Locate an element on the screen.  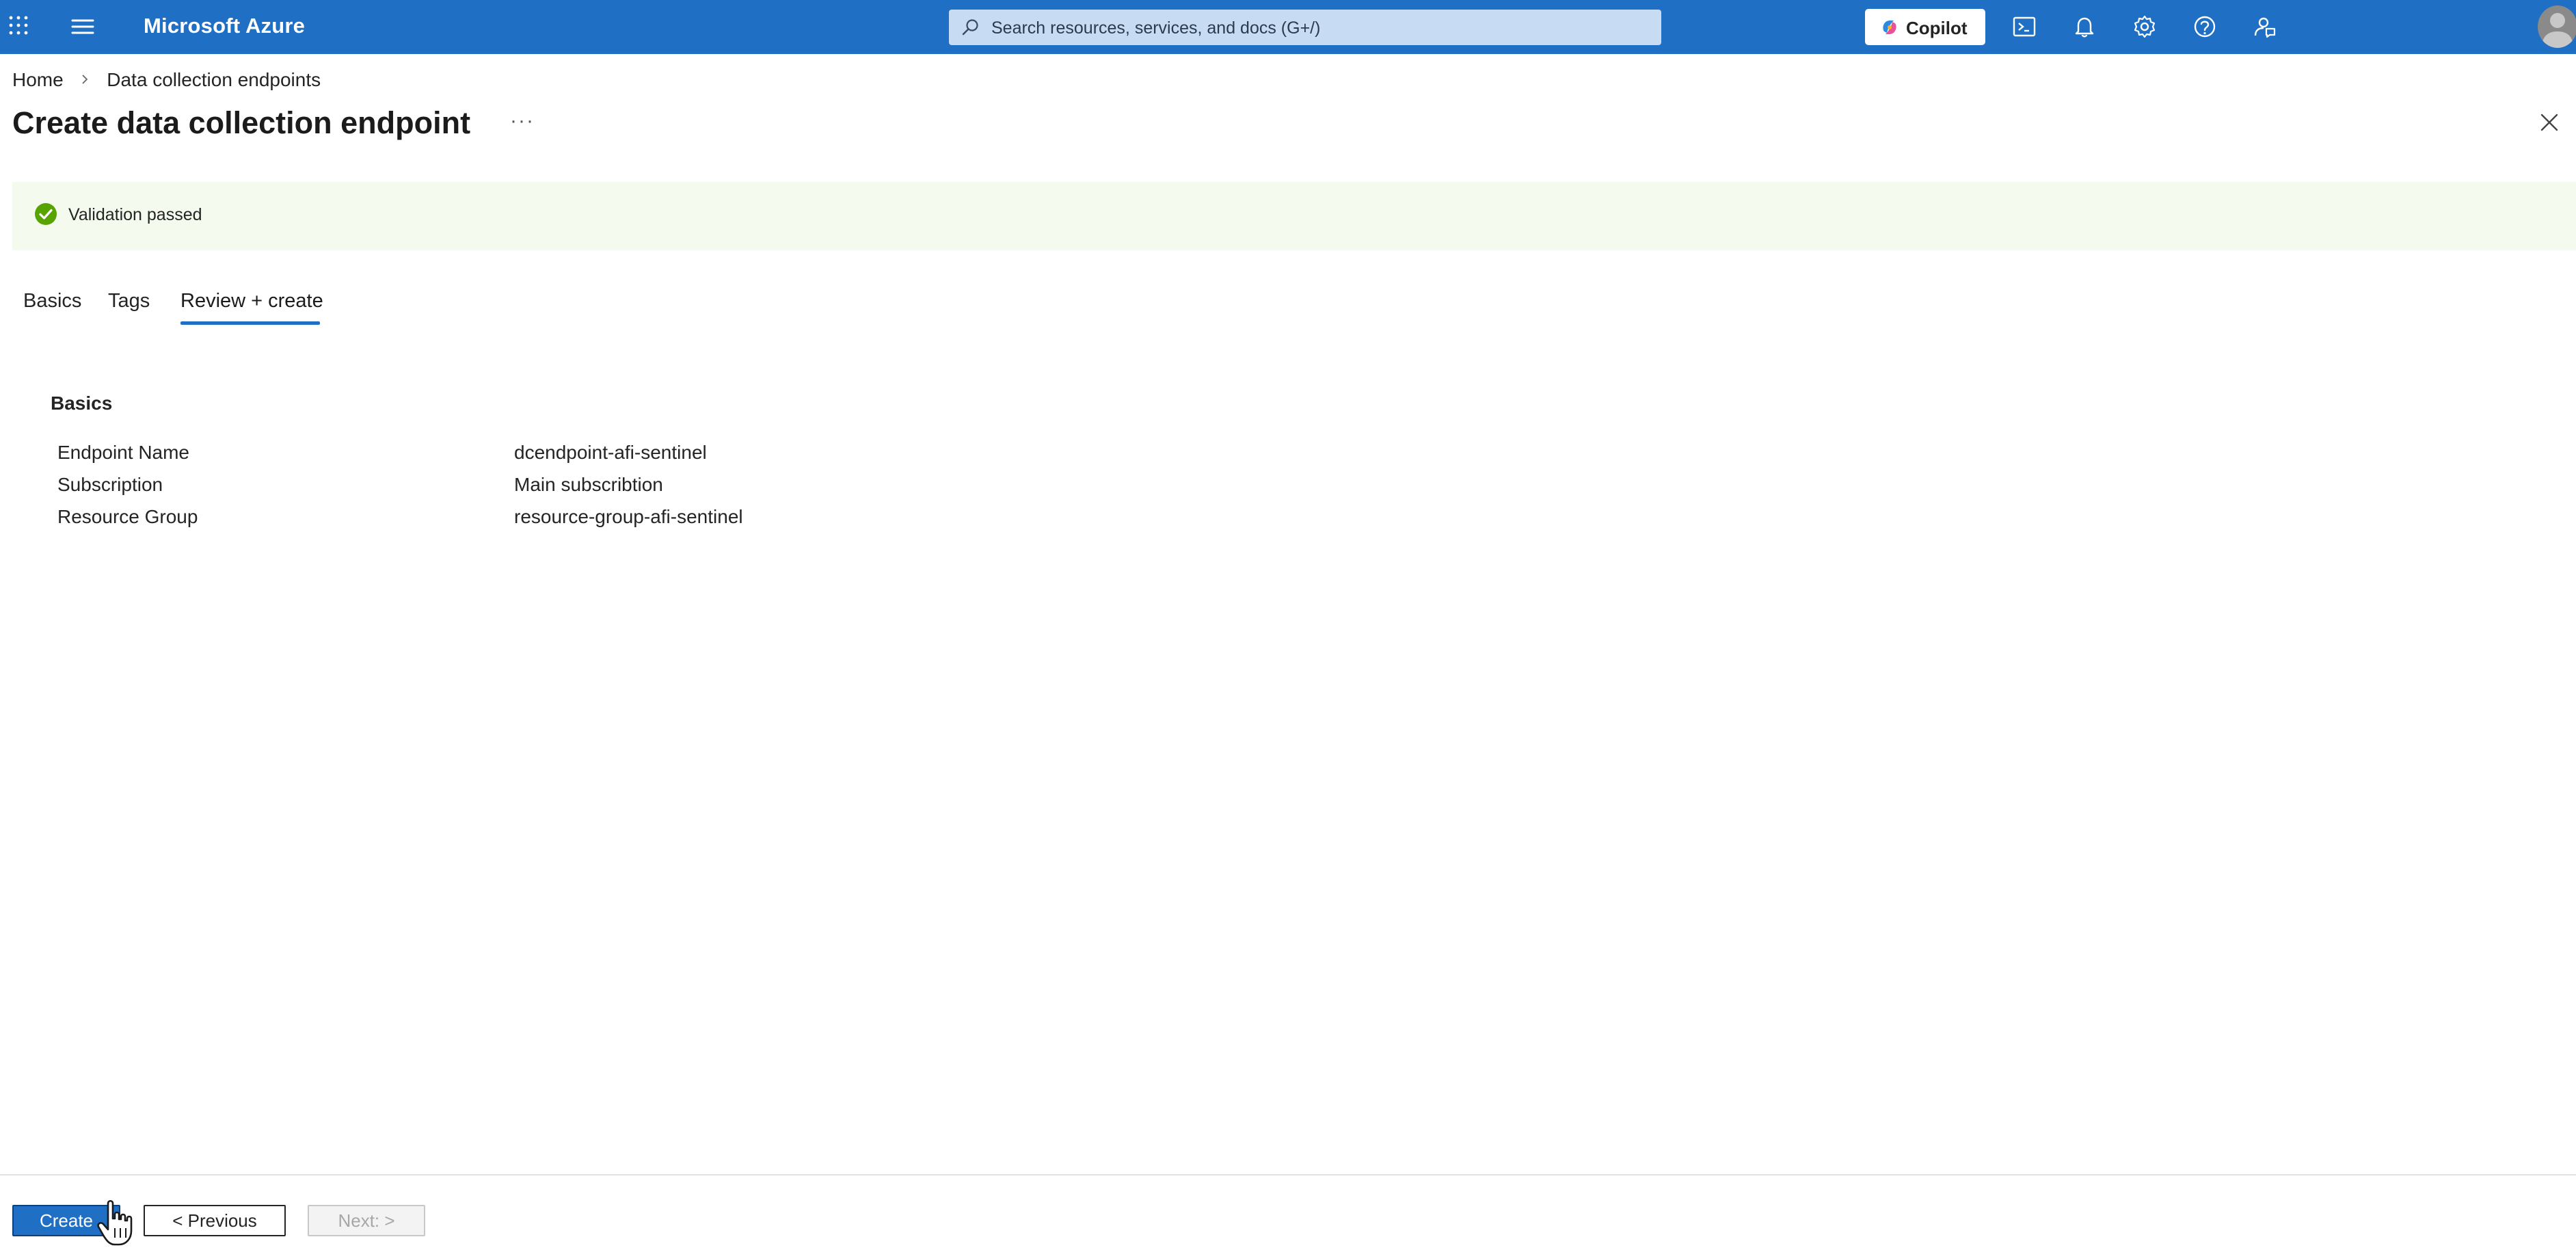
help-icon is located at coordinates (2205, 27).